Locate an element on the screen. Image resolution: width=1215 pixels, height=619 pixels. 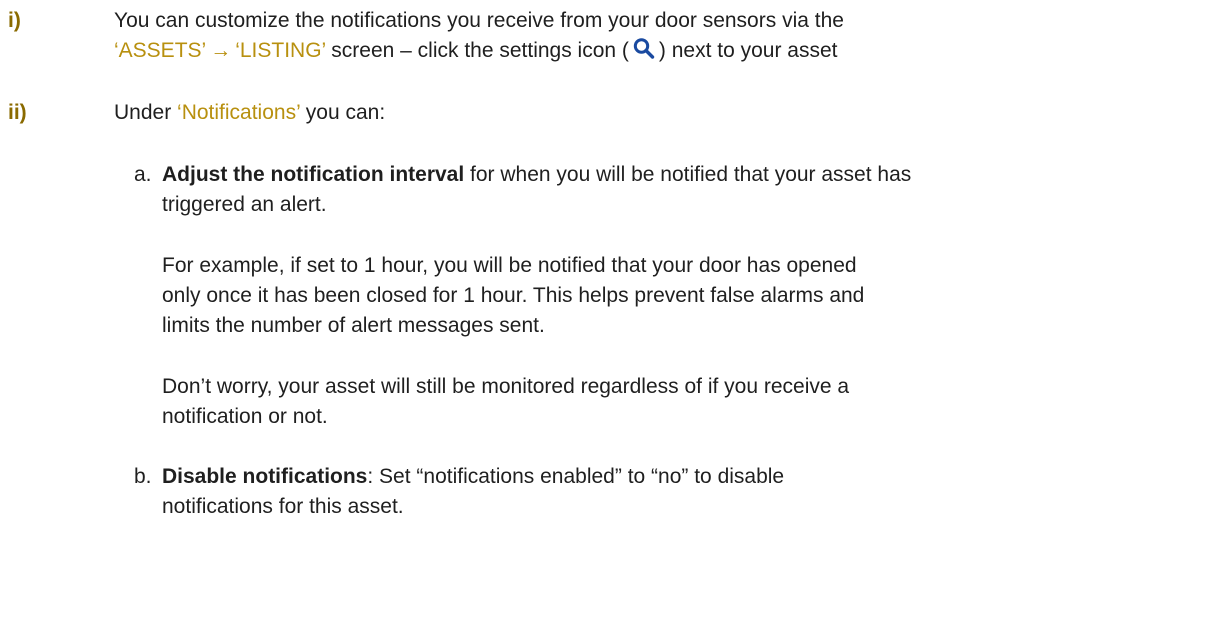
item-i-line2-a: screen – click the settings icon ( is located at coordinates (477, 50).